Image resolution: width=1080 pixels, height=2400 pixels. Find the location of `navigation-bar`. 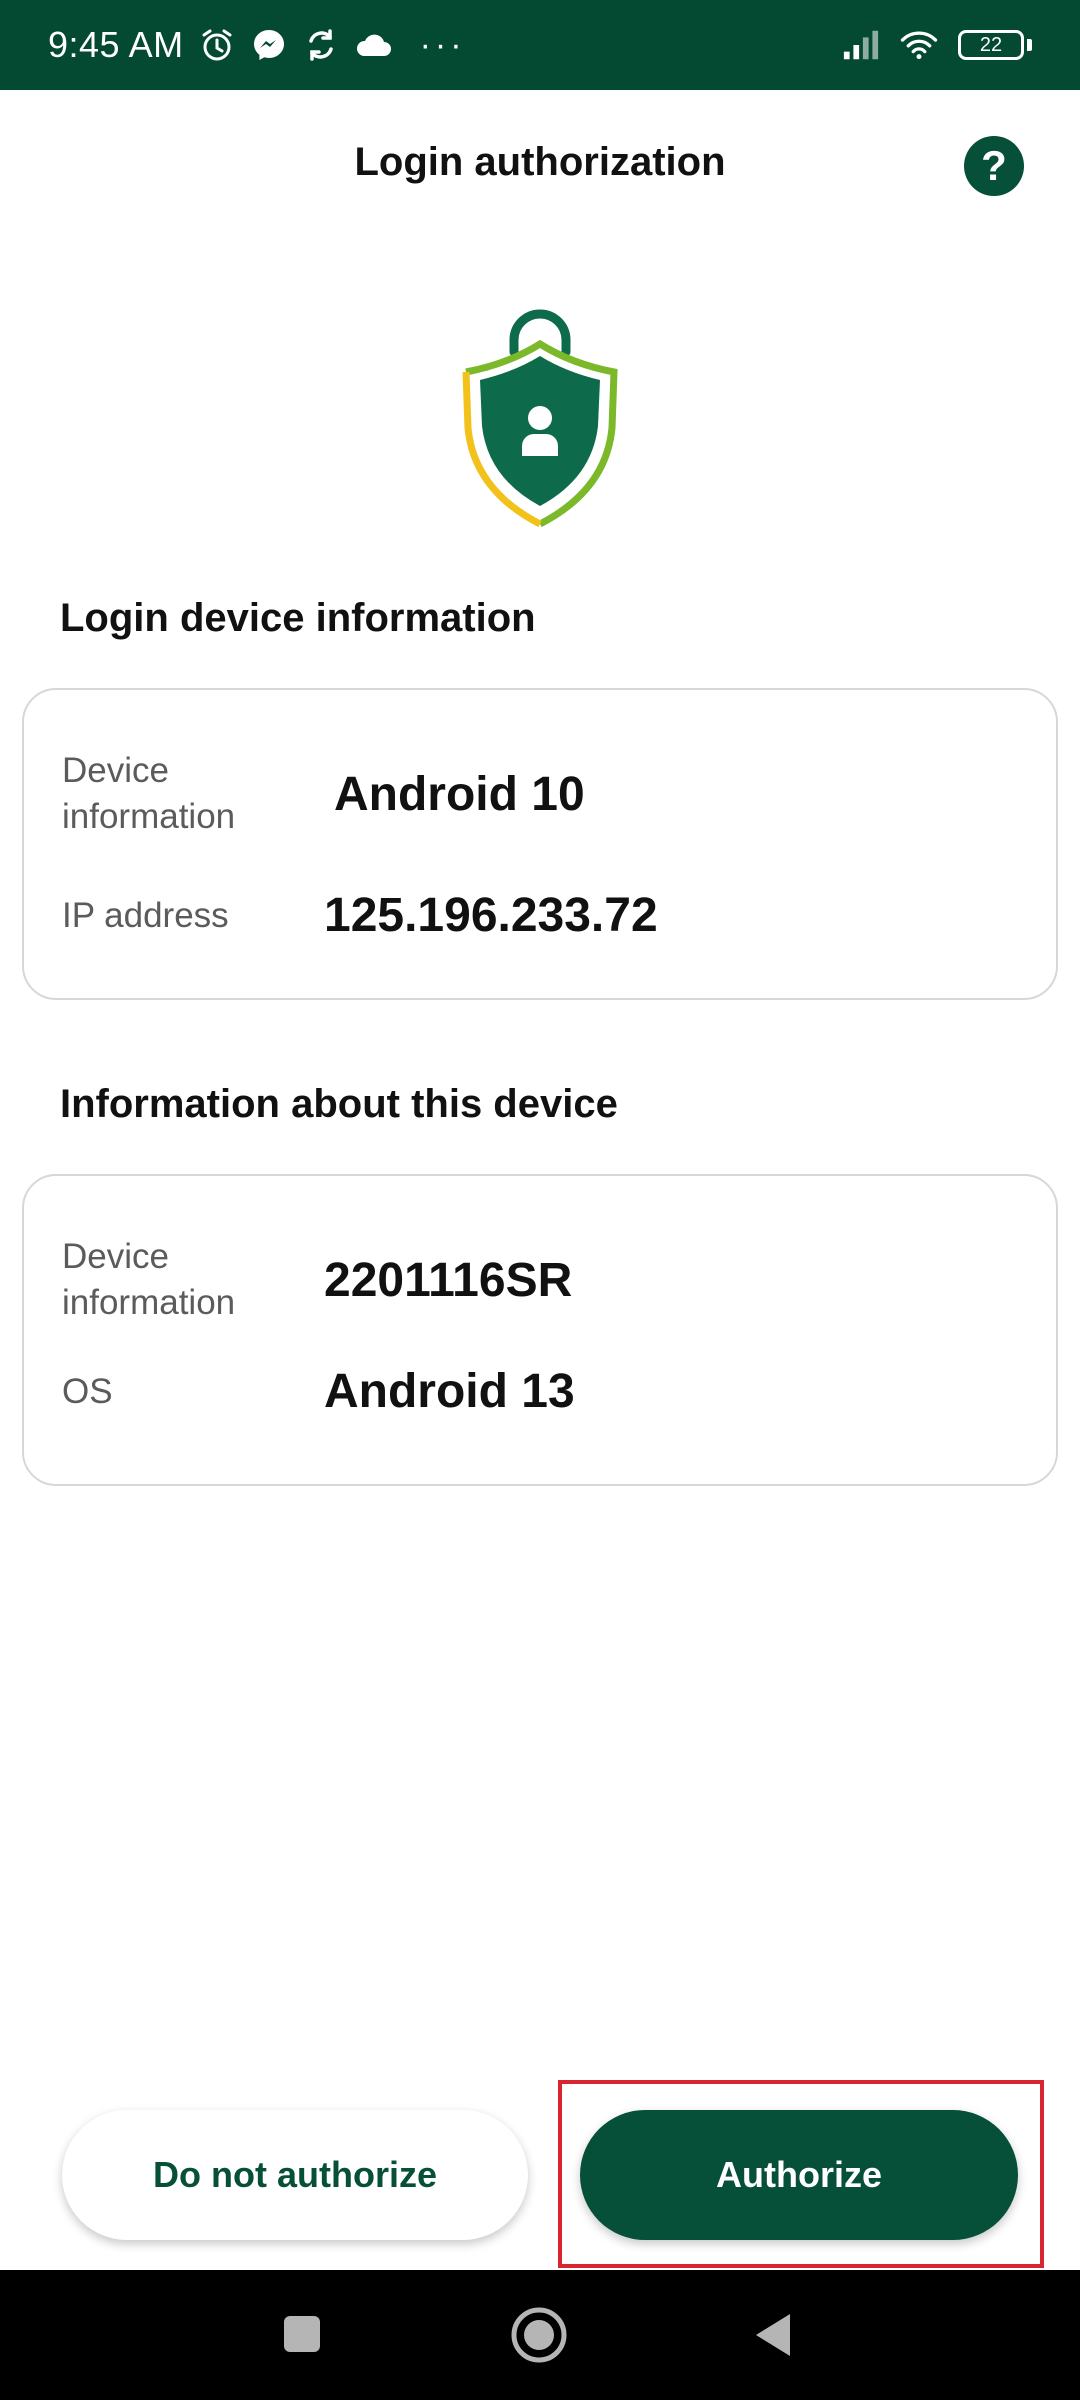

navigation-bar is located at coordinates (540, 2335).